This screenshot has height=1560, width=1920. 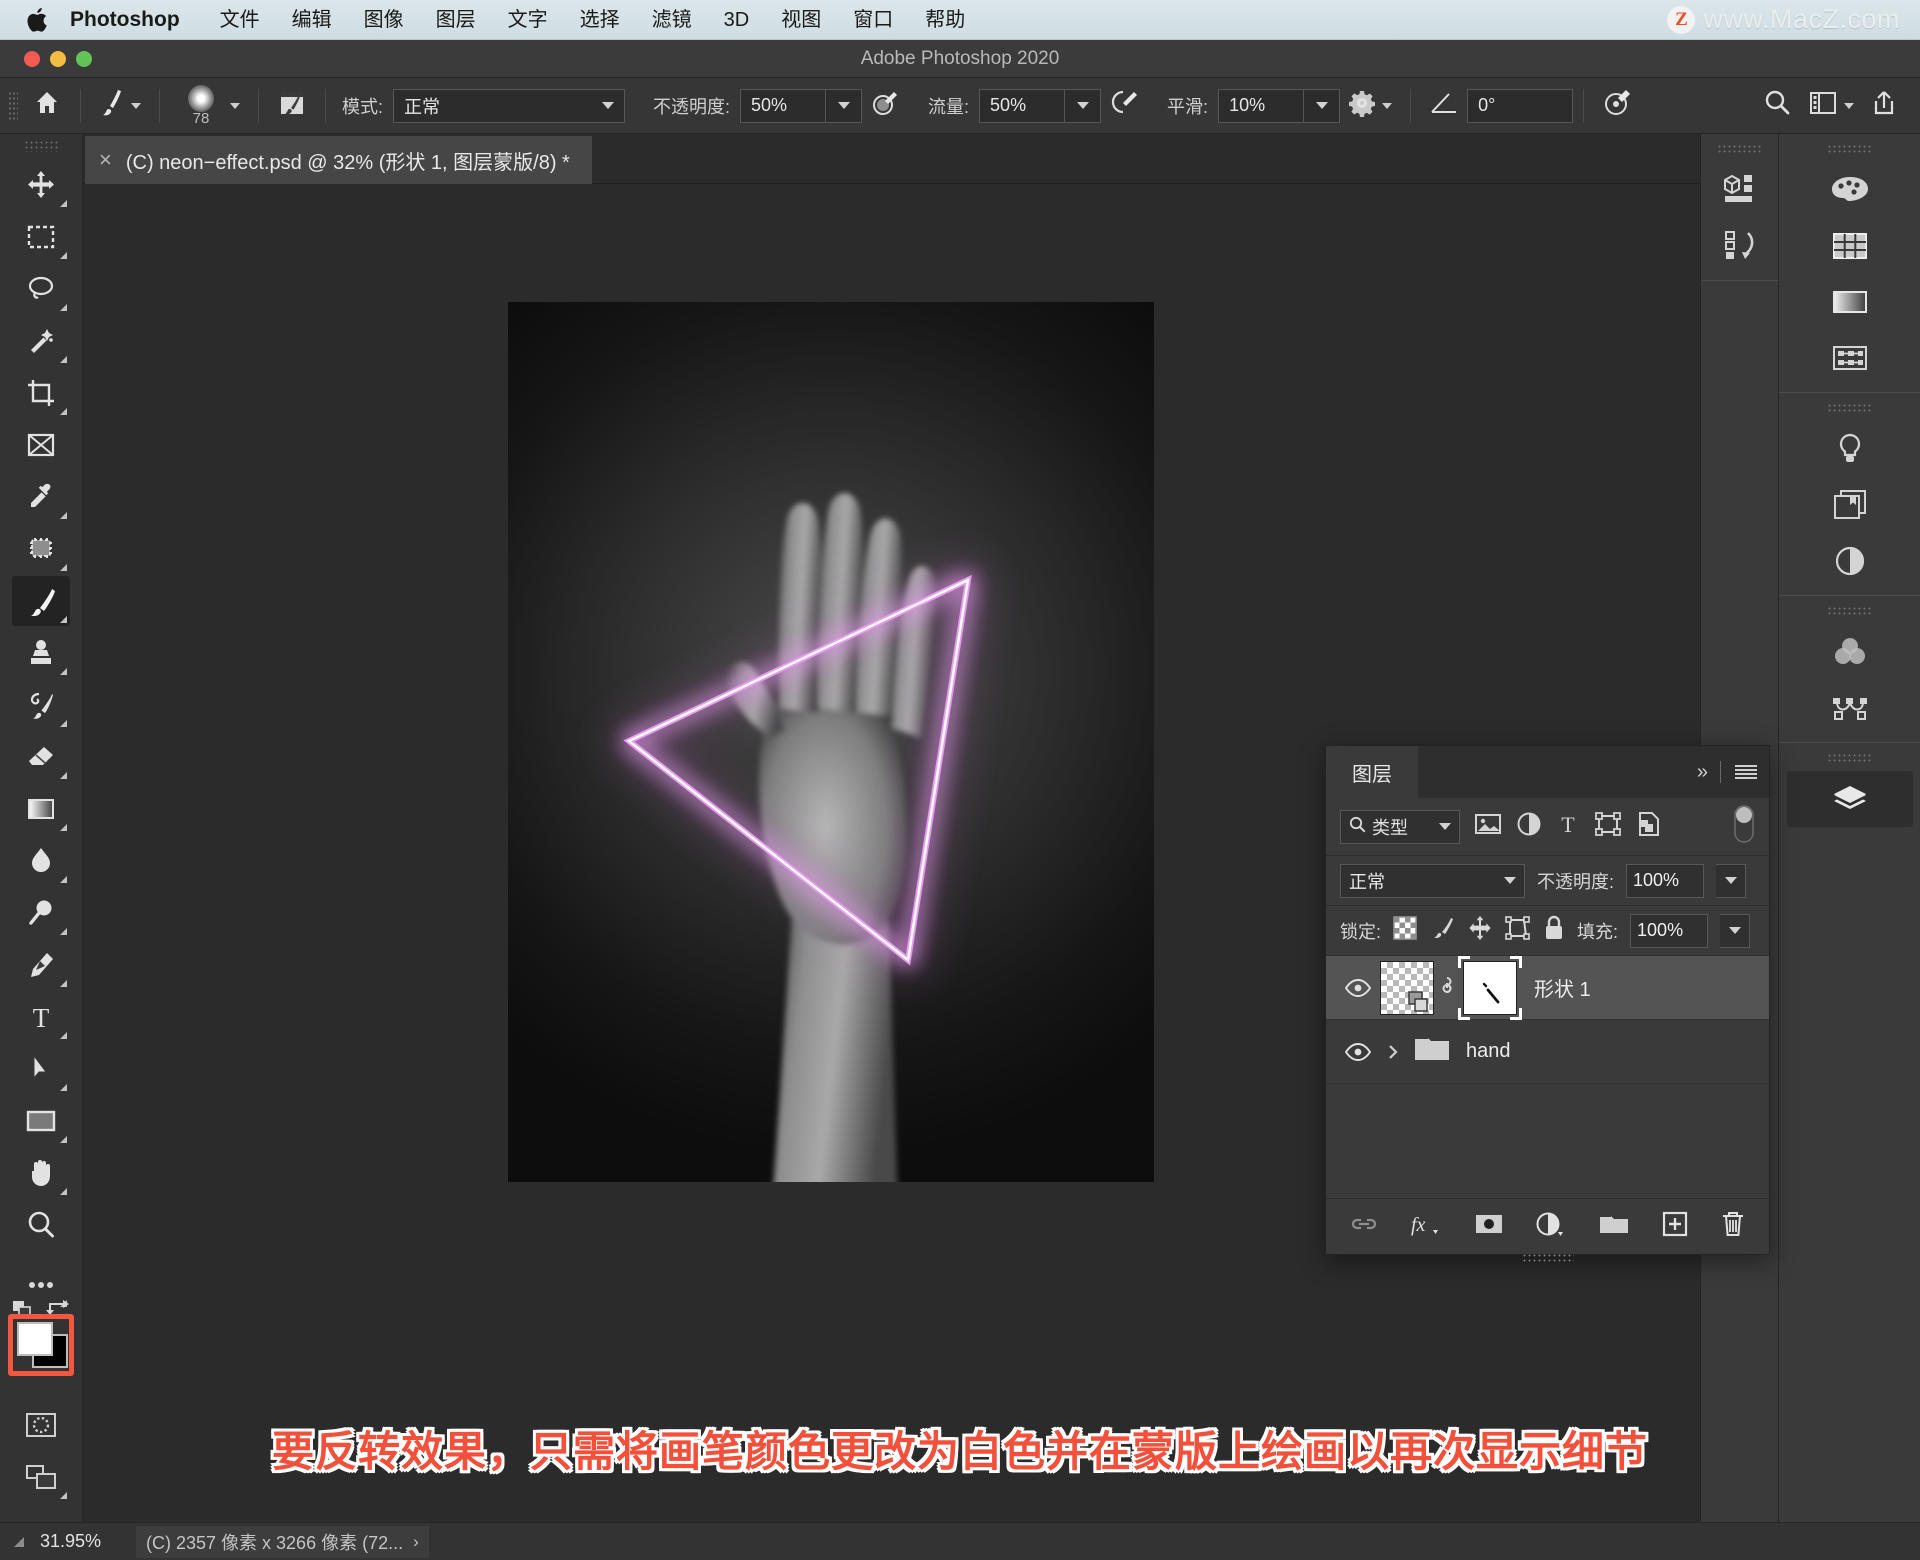 I want to click on menu-filter: 滤镜, so click(x=672, y=20).